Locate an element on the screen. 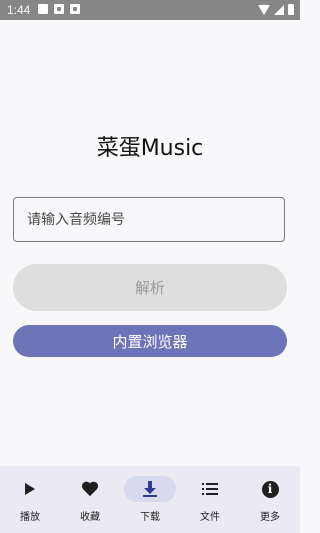 The image size is (320, 533). download-icon is located at coordinates (150, 489).